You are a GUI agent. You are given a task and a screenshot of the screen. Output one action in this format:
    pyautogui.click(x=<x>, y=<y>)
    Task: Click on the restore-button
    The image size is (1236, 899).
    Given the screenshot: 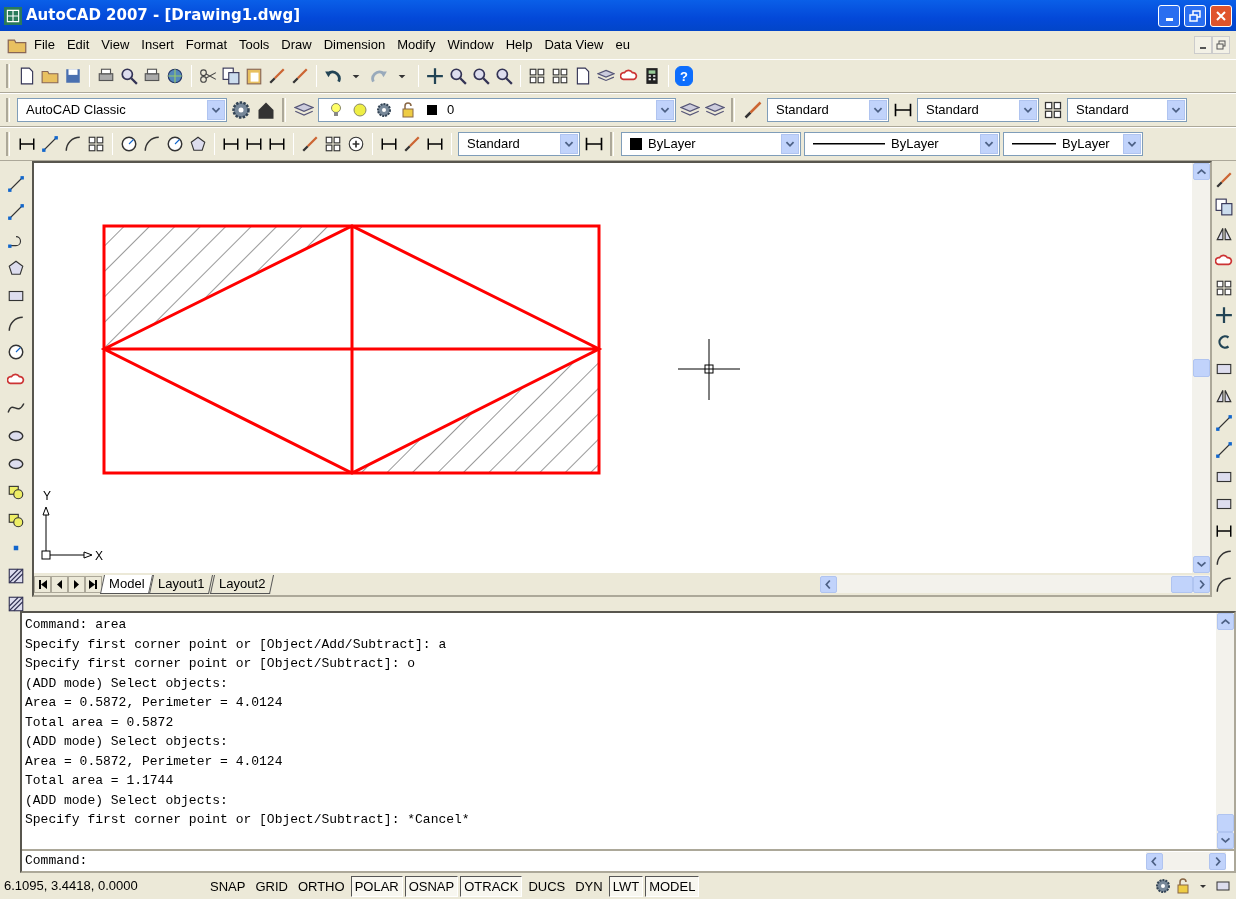 What is the action you would take?
    pyautogui.click(x=1221, y=45)
    